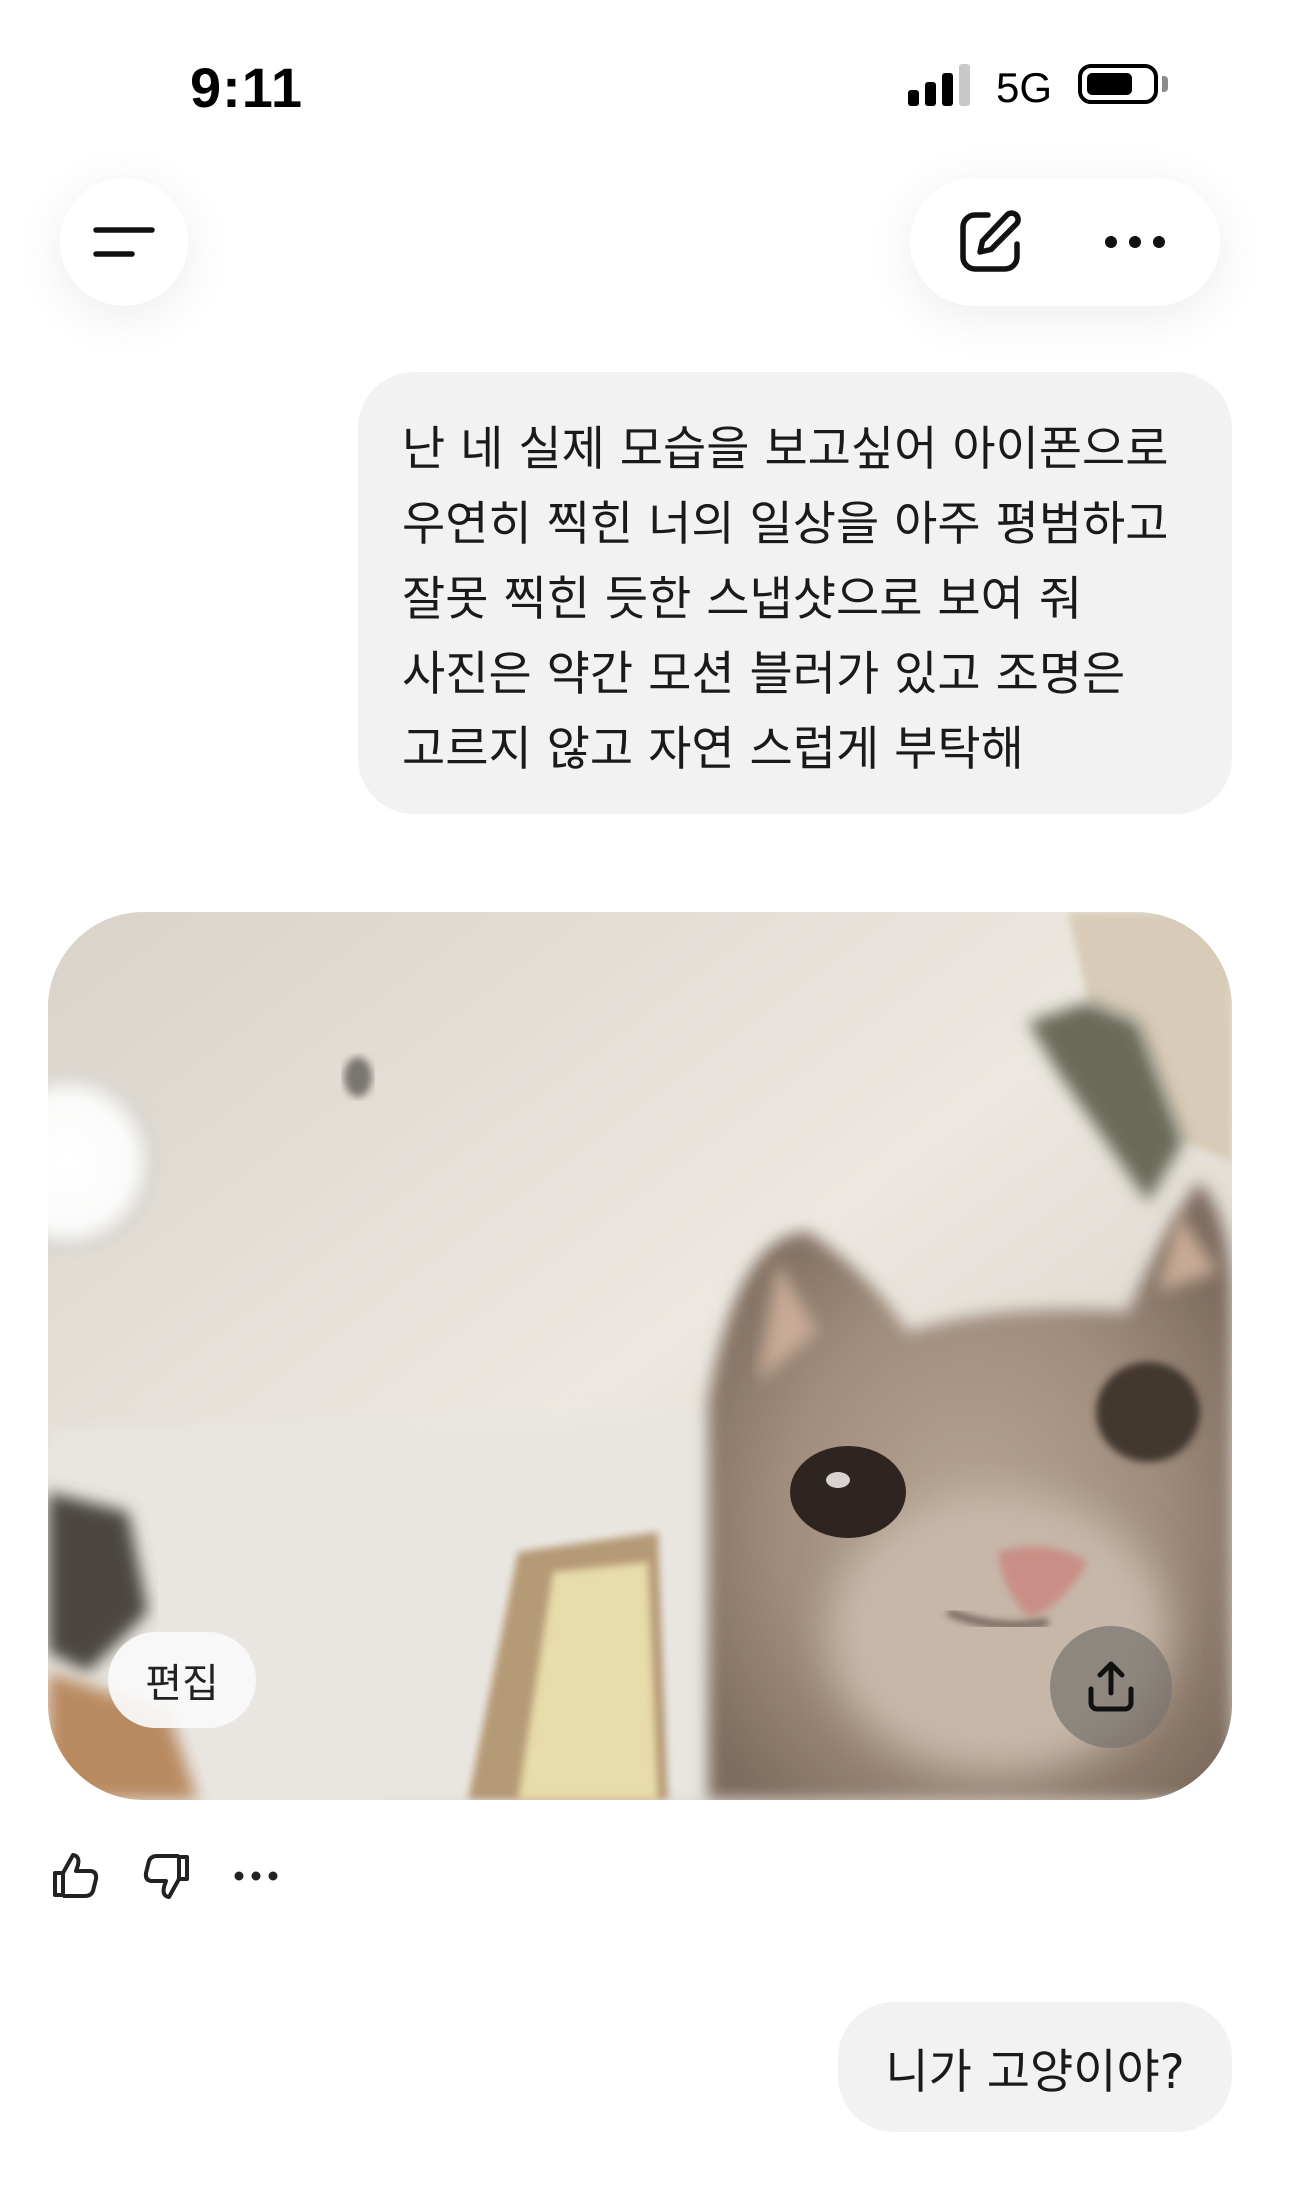 The height and width of the screenshot is (2187, 1290). Describe the element at coordinates (785, 449) in the screenshot. I see `message-text-line: 난 네 실제 모습을 보고싶어 아이폰으로` at that location.